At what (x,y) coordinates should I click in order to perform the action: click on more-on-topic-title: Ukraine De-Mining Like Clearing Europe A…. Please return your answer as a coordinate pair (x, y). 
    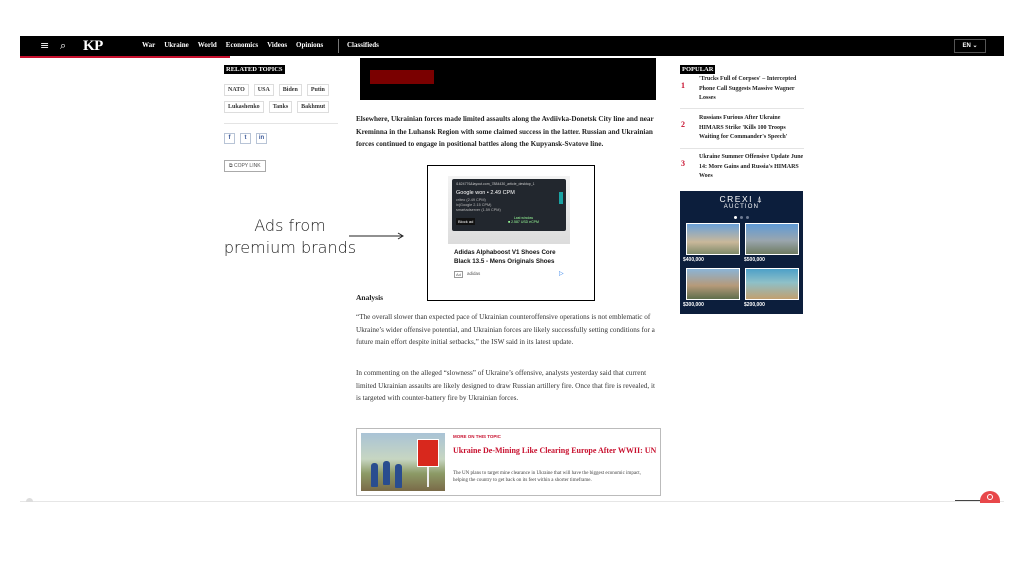
    Looking at the image, I should click on (555, 450).